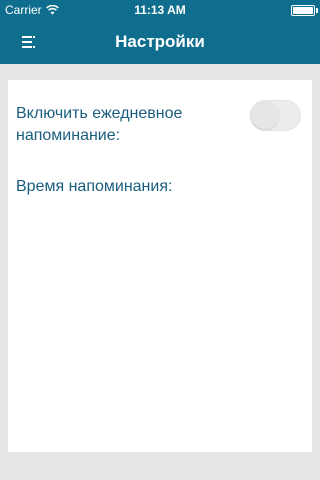  Describe the element at coordinates (94, 186) in the screenshot. I see `reminder-time-label: Время напоминания:` at that location.